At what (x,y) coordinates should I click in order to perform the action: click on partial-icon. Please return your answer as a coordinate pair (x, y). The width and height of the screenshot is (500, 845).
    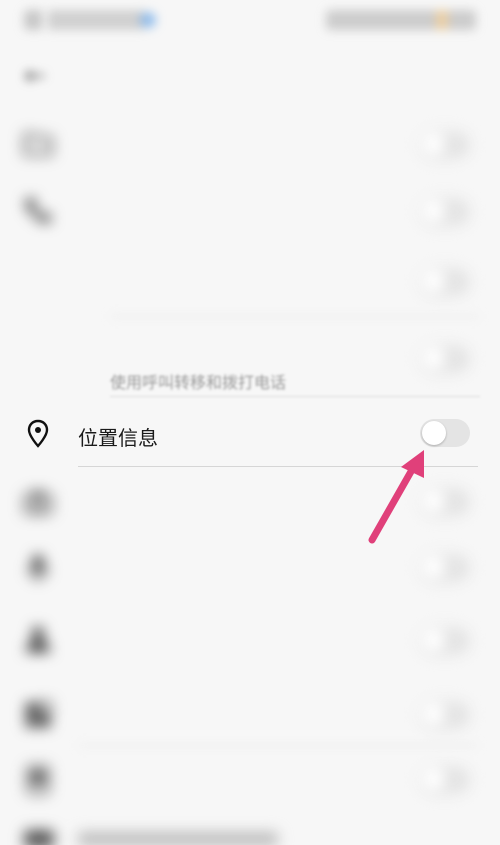
    Looking at the image, I should click on (39, 837).